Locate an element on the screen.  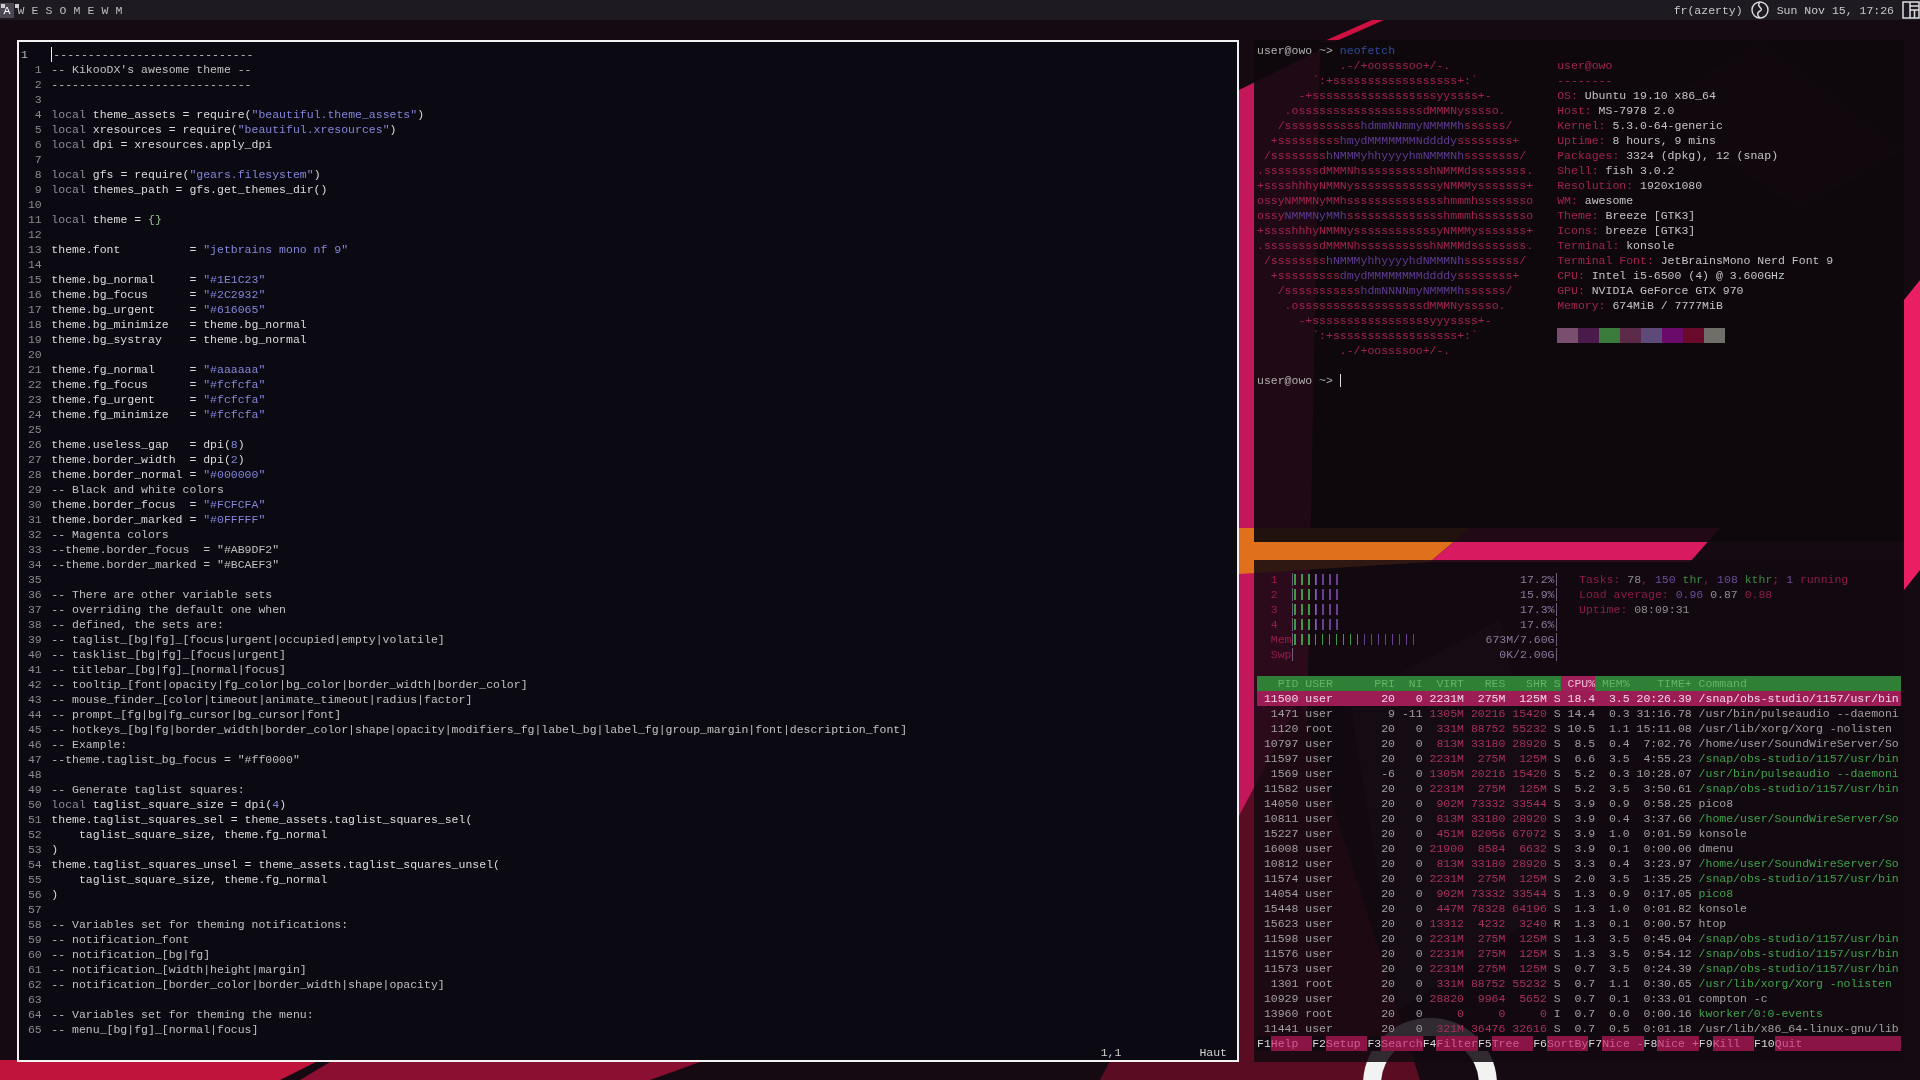
process-row: 14054 user 20 0 902M 73332 33544 S 1.3 0.9 0:17.05 pico8 is located at coordinates (1579, 893).